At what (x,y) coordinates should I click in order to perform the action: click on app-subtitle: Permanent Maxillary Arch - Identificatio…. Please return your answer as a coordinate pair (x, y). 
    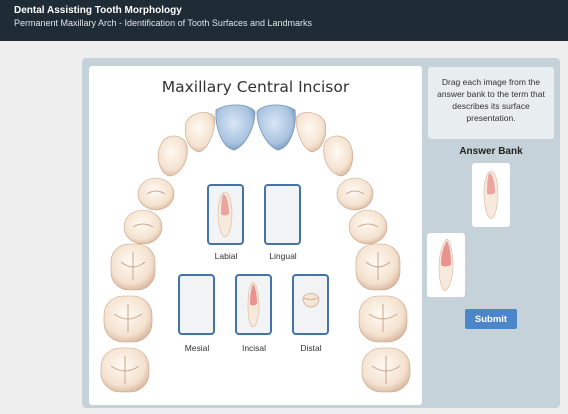
    Looking at the image, I should click on (163, 23).